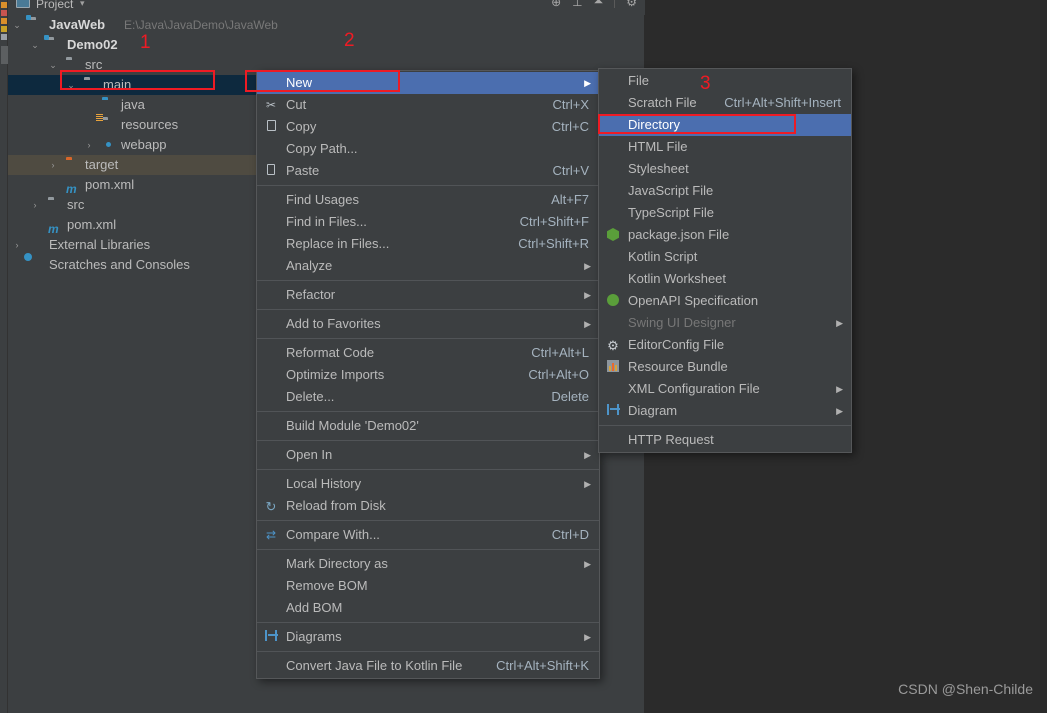 This screenshot has height=713, width=1047. I want to click on menu-item-diagram: Diagram ▶, so click(725, 411).